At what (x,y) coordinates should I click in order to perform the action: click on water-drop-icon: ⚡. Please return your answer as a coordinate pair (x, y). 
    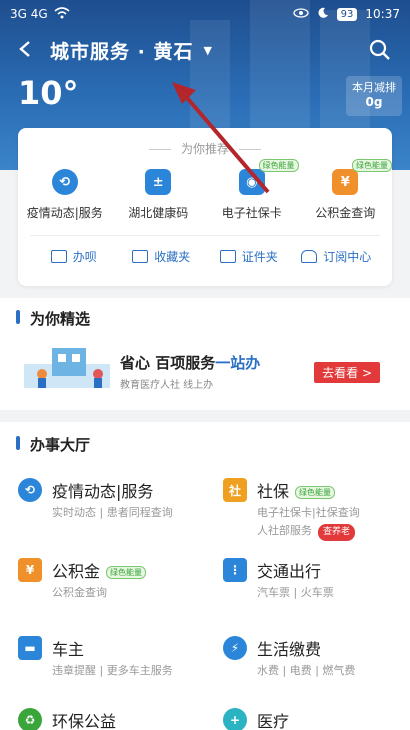
    Looking at the image, I should click on (235, 648).